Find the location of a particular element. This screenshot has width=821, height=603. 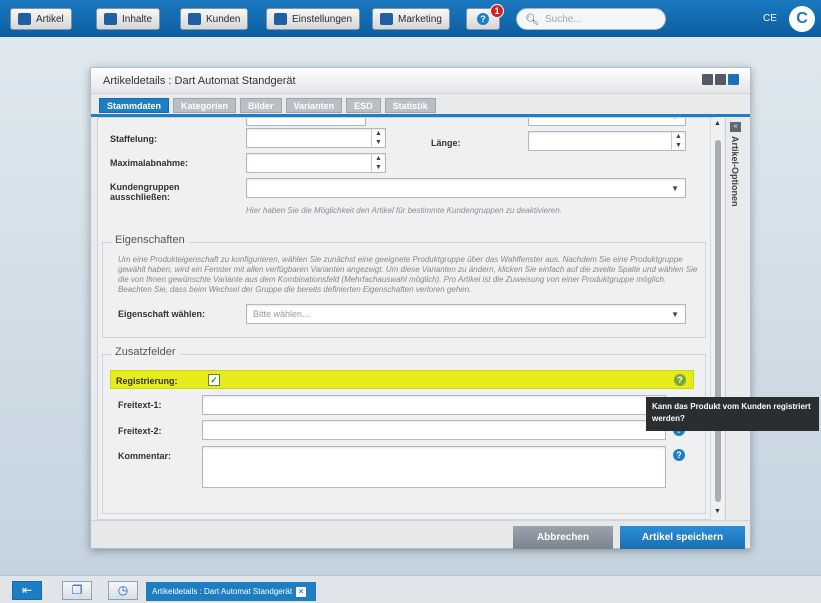

registrierung-row: Registrierung: ✓ ? is located at coordinates (402, 379).